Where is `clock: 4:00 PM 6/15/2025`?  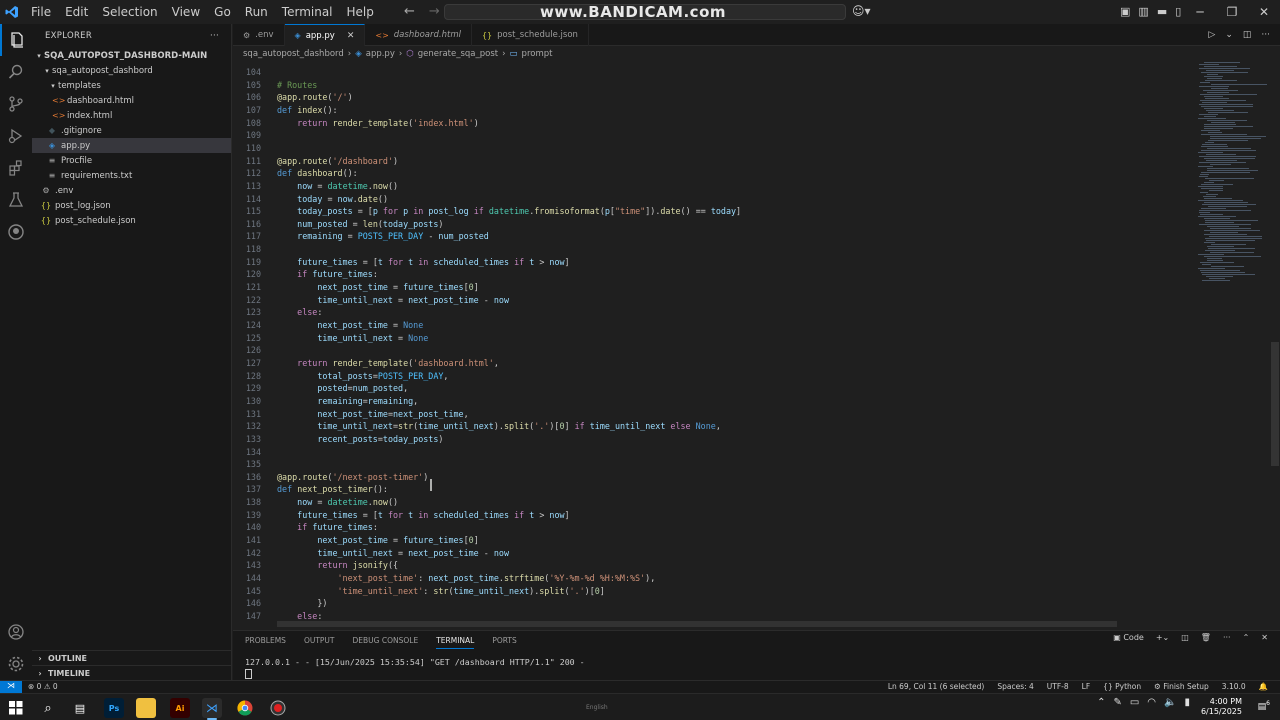 clock: 4:00 PM 6/15/2025 is located at coordinates (1221, 707).